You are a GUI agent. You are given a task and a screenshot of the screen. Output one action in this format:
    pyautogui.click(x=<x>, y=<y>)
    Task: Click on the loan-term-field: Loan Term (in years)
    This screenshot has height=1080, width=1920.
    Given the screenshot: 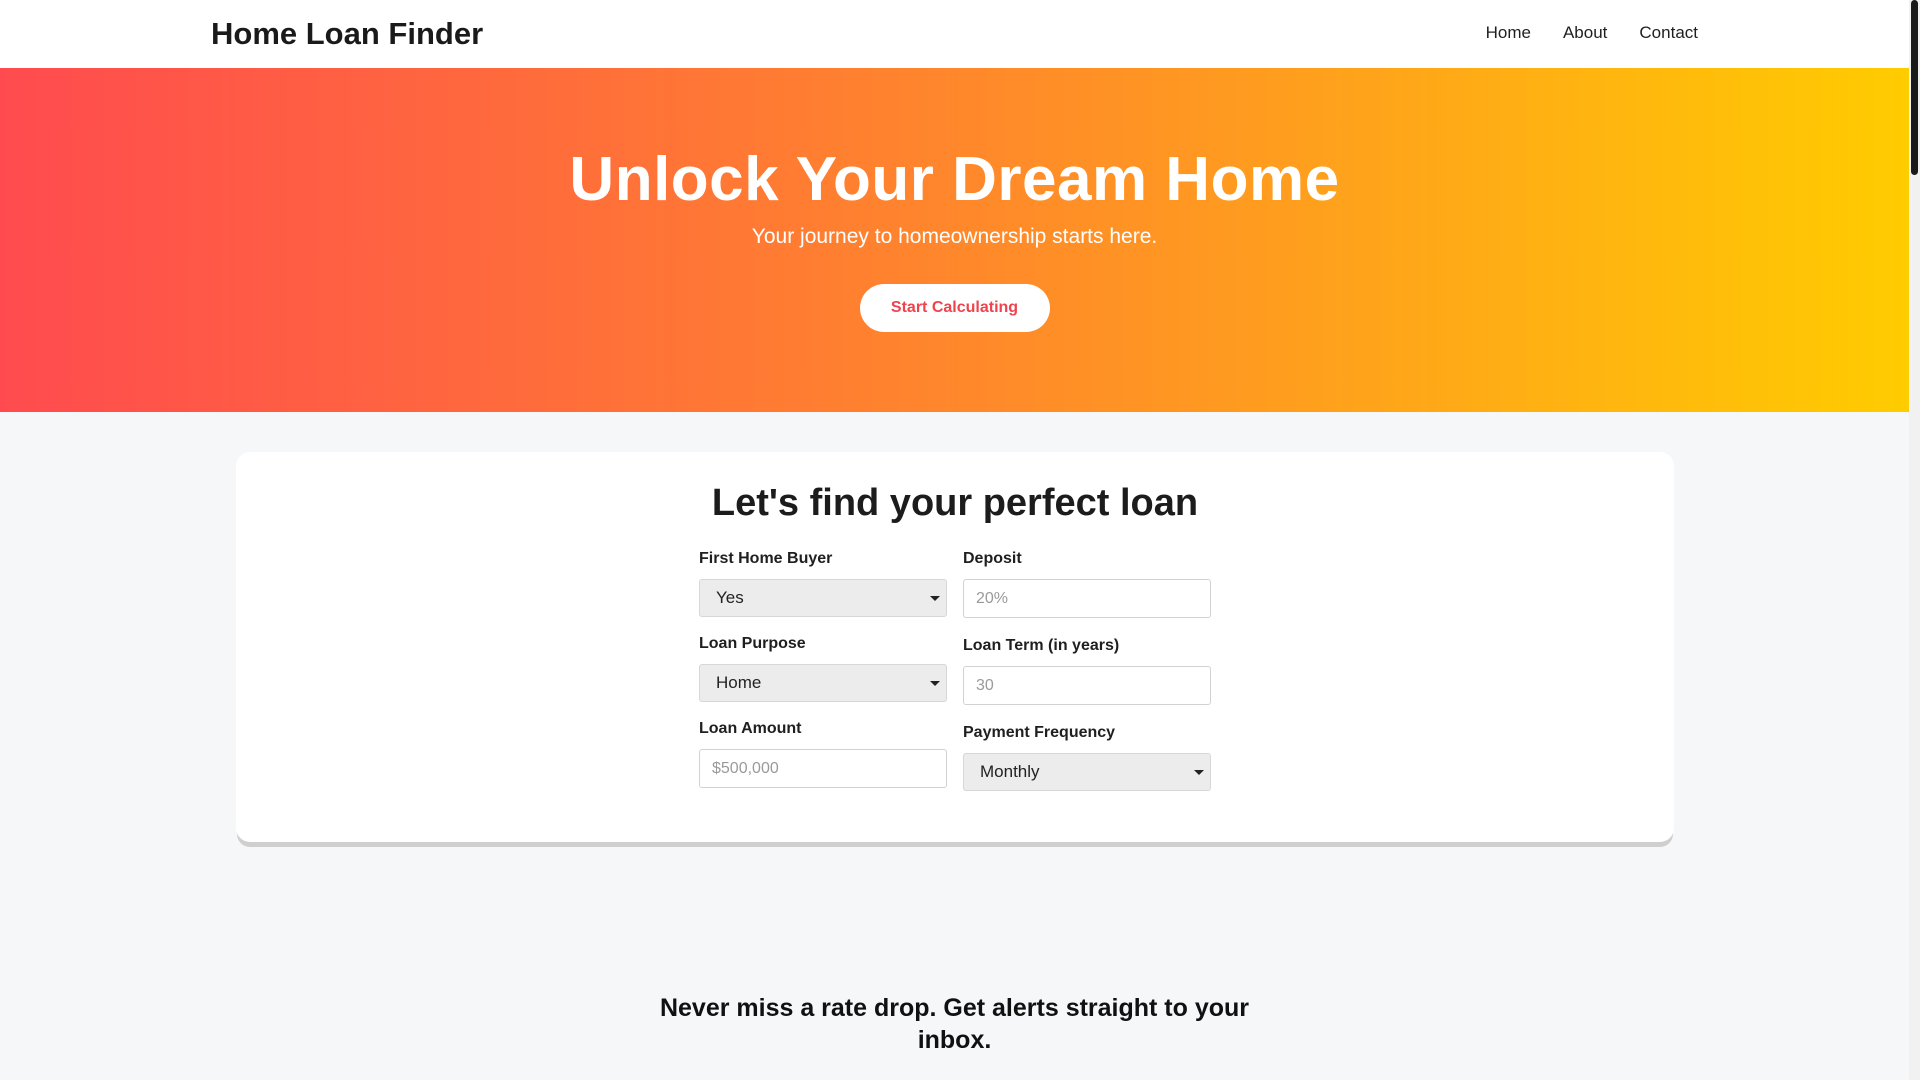 What is the action you would take?
    pyautogui.click(x=1087, y=677)
    